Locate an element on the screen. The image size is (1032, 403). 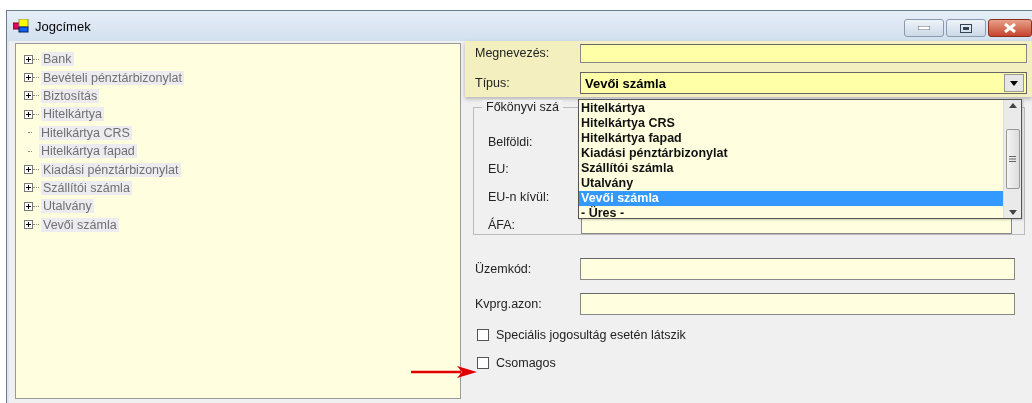
maximize-icon is located at coordinates (966, 28).